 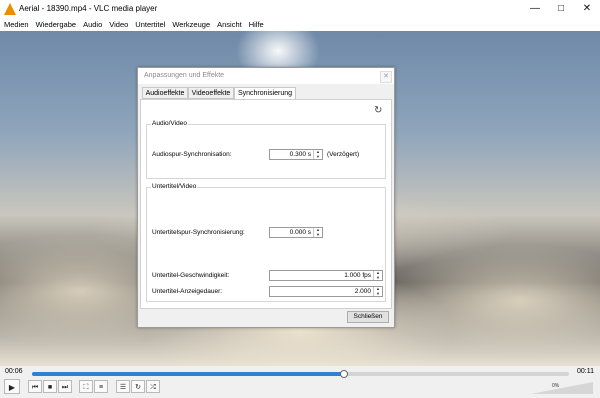 I want to click on stop-icon: ■, so click(x=50, y=386).